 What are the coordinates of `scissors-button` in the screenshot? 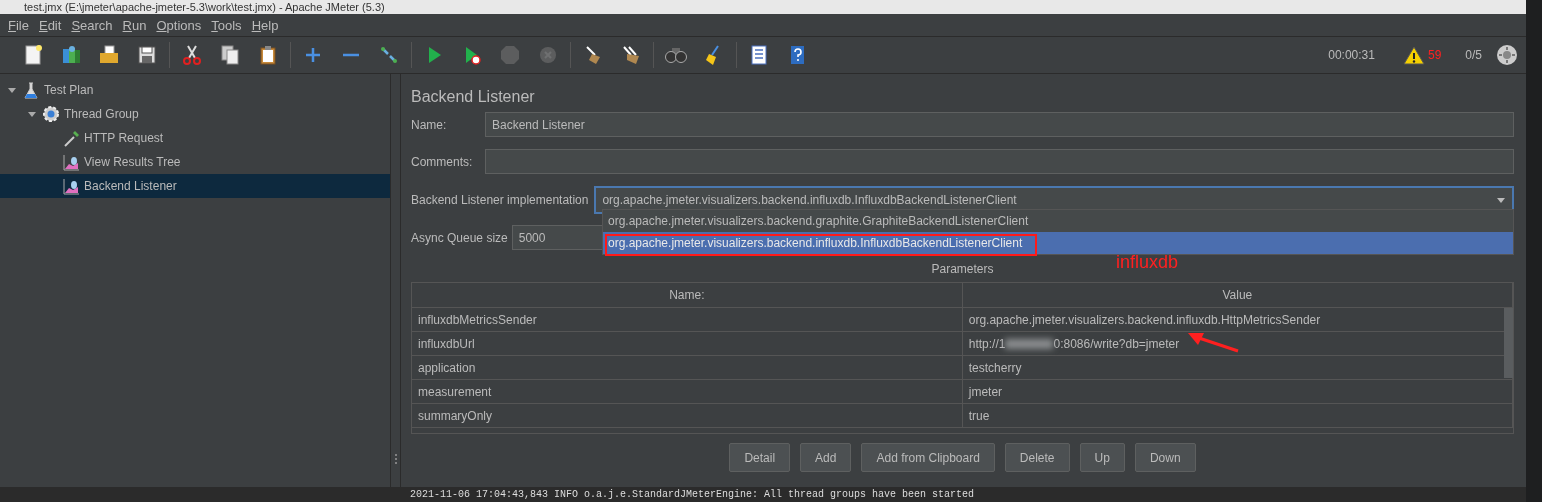 It's located at (192, 55).